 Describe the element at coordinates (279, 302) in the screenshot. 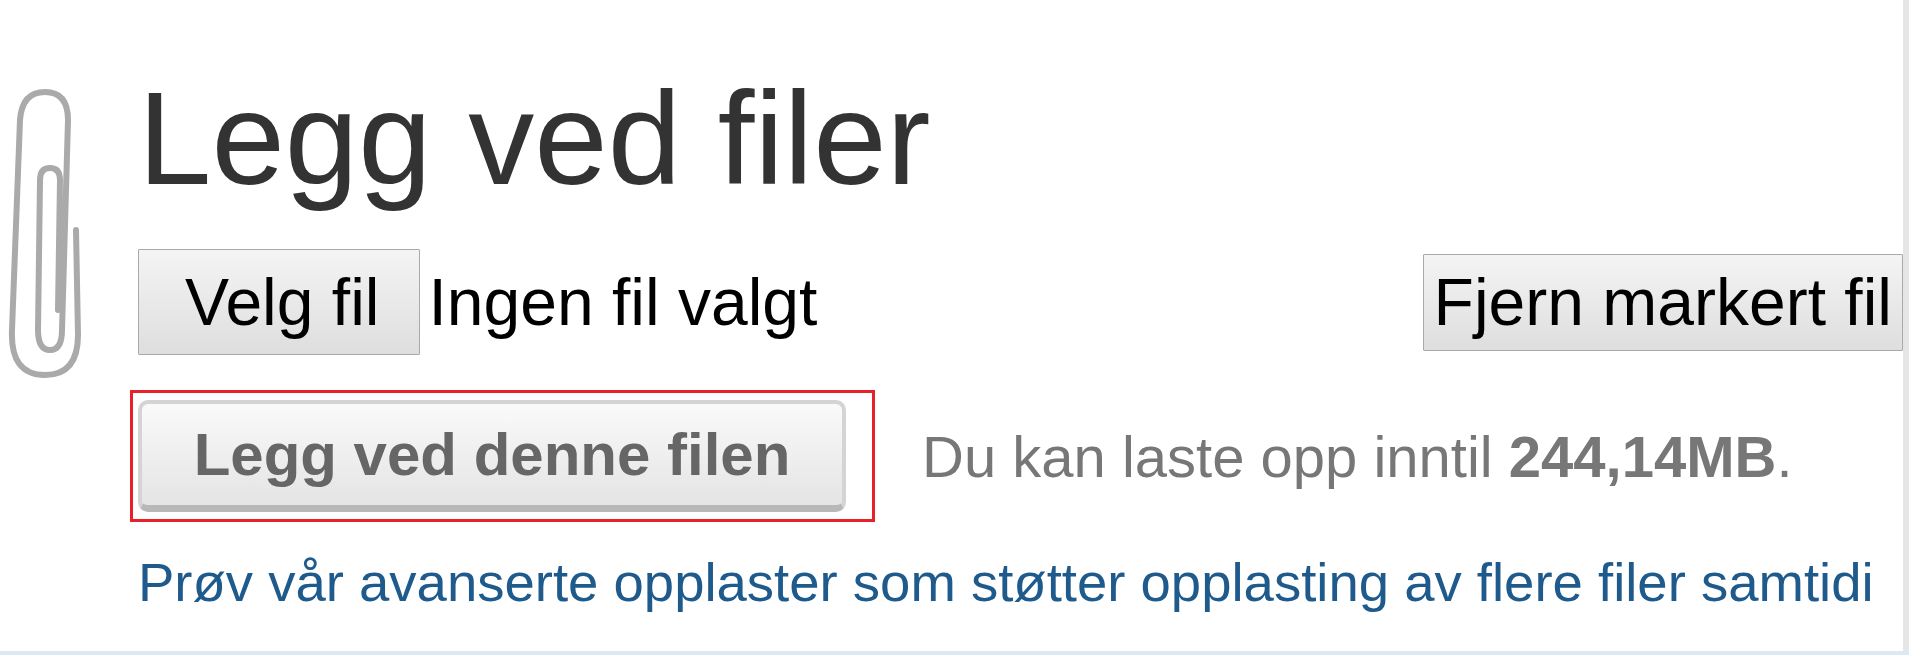

I see `choose-file-button: Velg fil` at that location.